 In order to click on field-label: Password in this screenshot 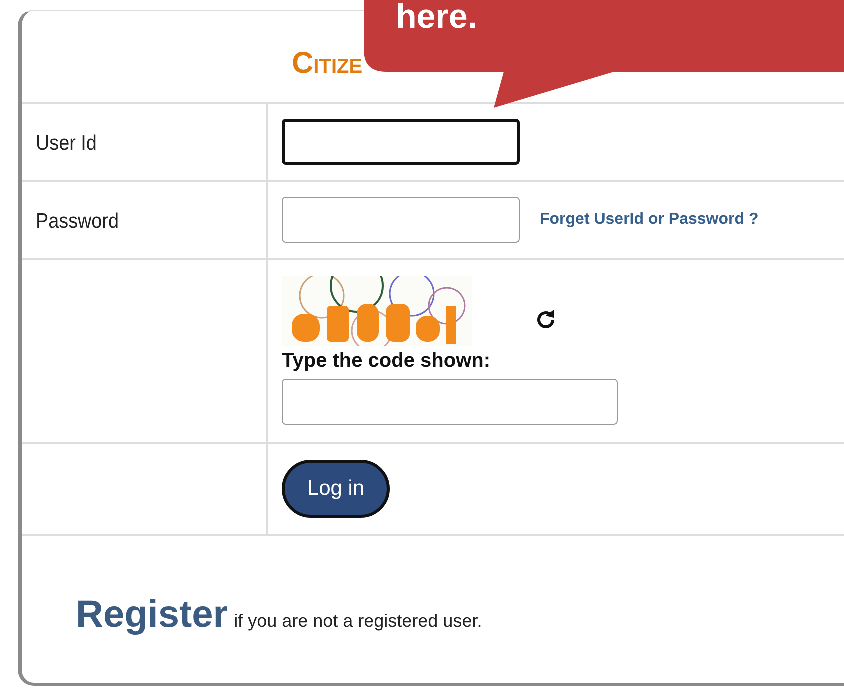, I will do `click(77, 222)`.